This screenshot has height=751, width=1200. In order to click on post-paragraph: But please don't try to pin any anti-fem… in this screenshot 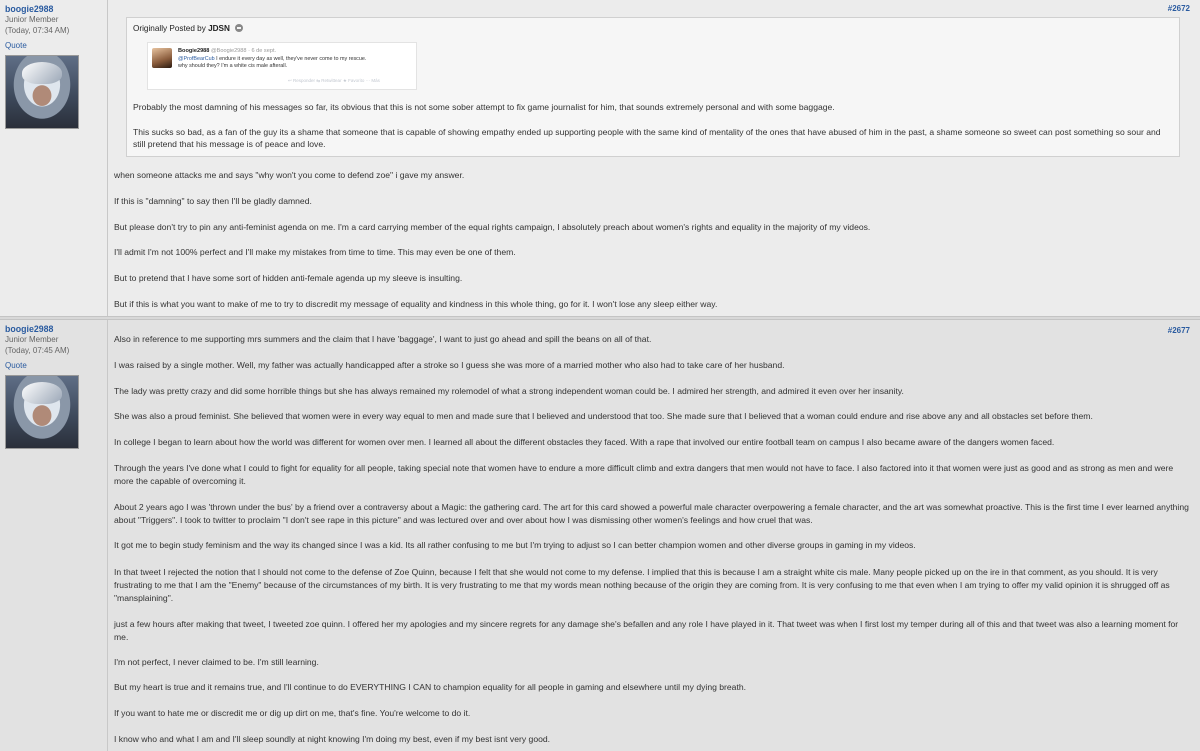, I will do `click(492, 227)`.